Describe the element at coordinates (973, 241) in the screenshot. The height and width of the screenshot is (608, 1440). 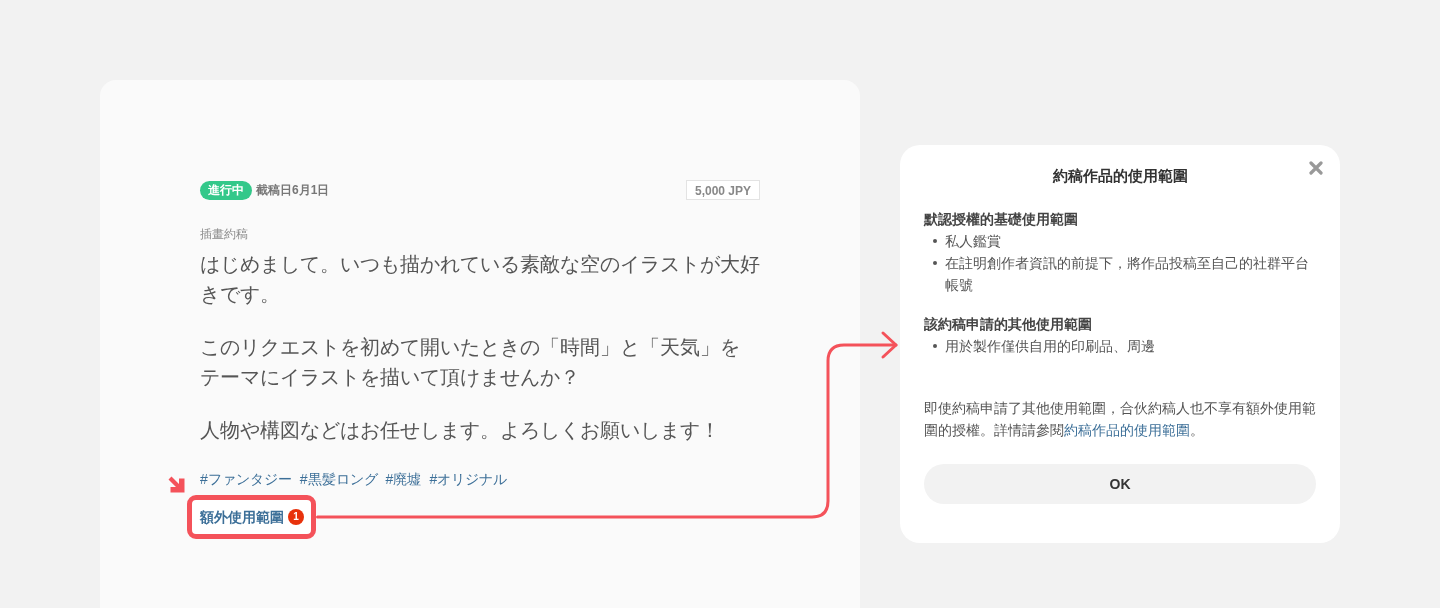
I see `usage-item-text: 私人鑑賞` at that location.